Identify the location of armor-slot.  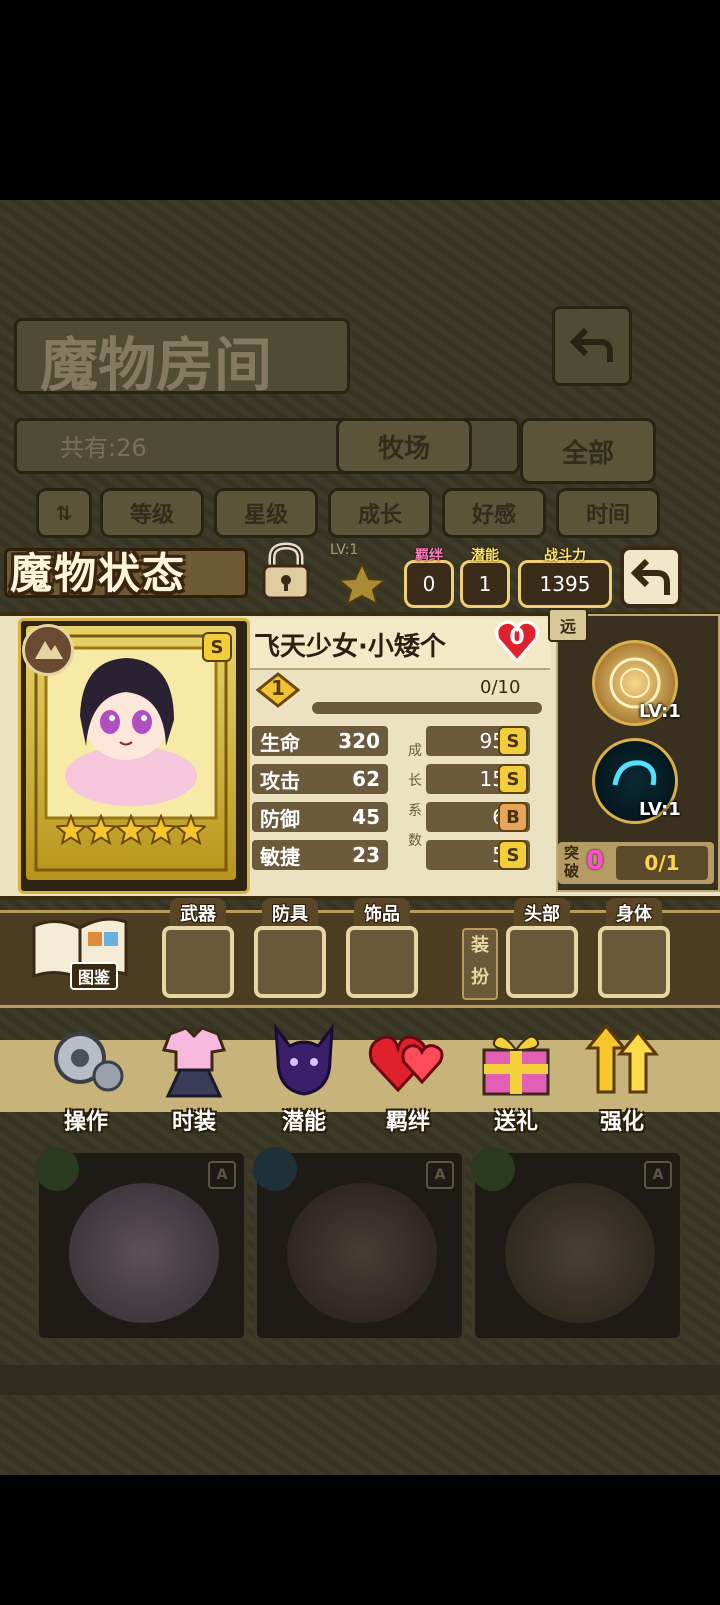
(290, 962).